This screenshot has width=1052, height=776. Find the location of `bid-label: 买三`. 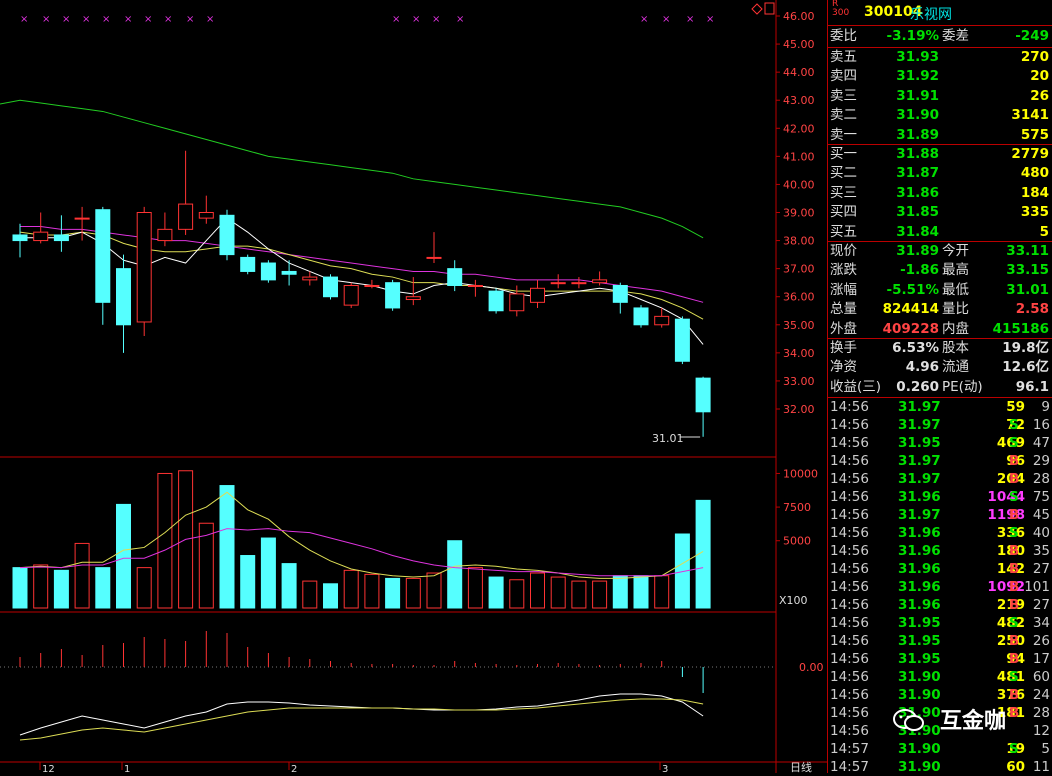

bid-label: 买三 is located at coordinates (843, 192).